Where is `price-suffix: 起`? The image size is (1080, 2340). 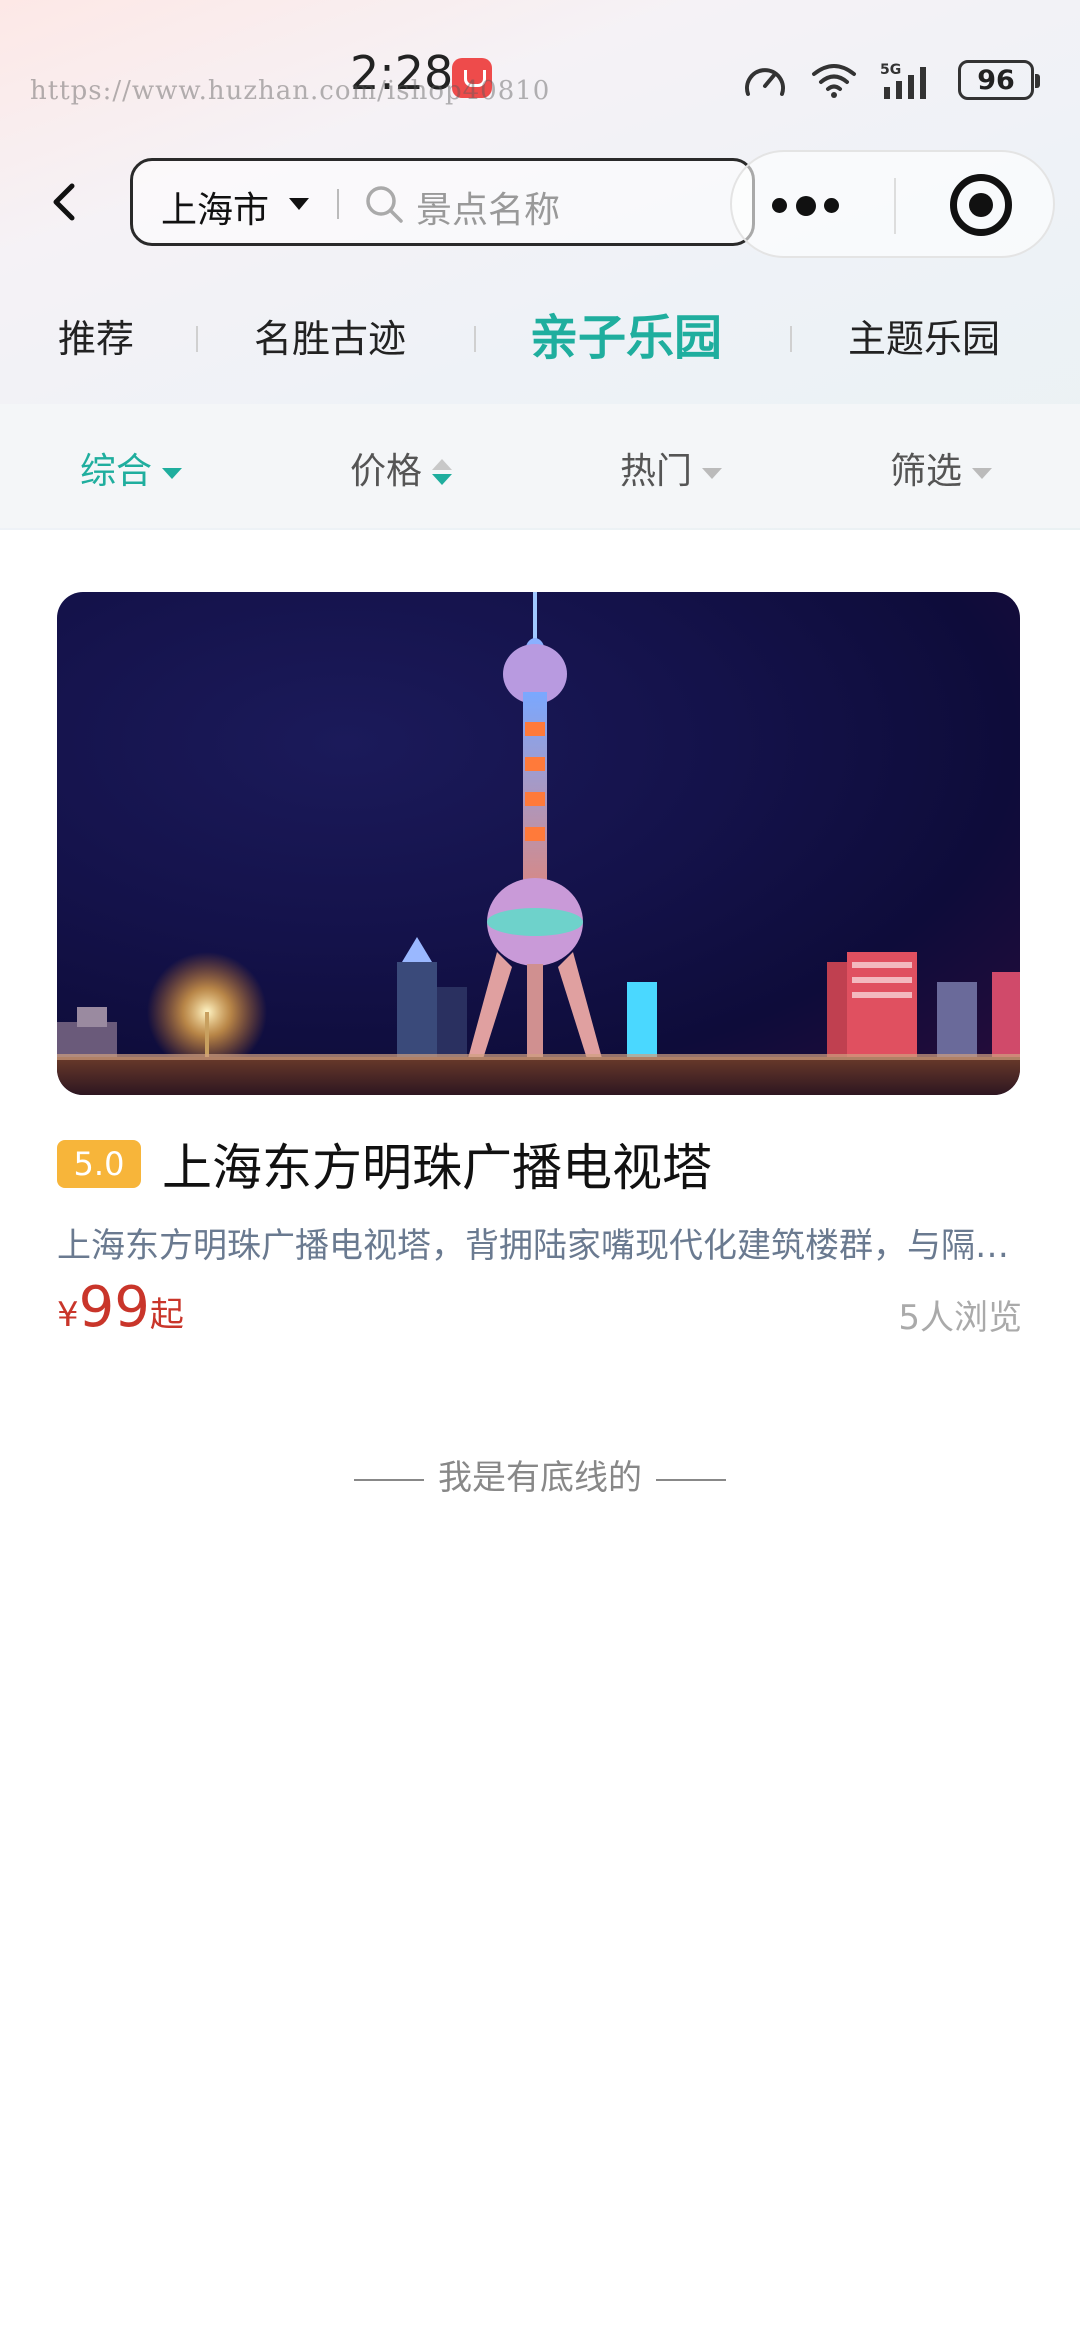 price-suffix: 起 is located at coordinates (166, 1315).